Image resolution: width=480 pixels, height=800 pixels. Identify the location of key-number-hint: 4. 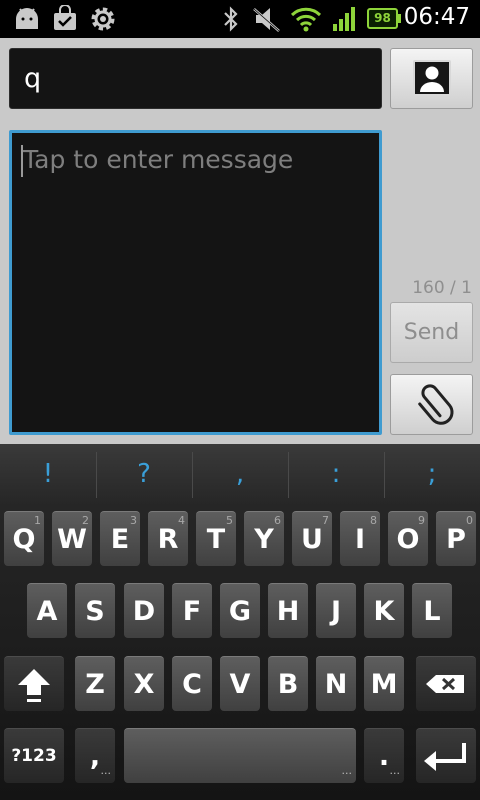
(181, 520).